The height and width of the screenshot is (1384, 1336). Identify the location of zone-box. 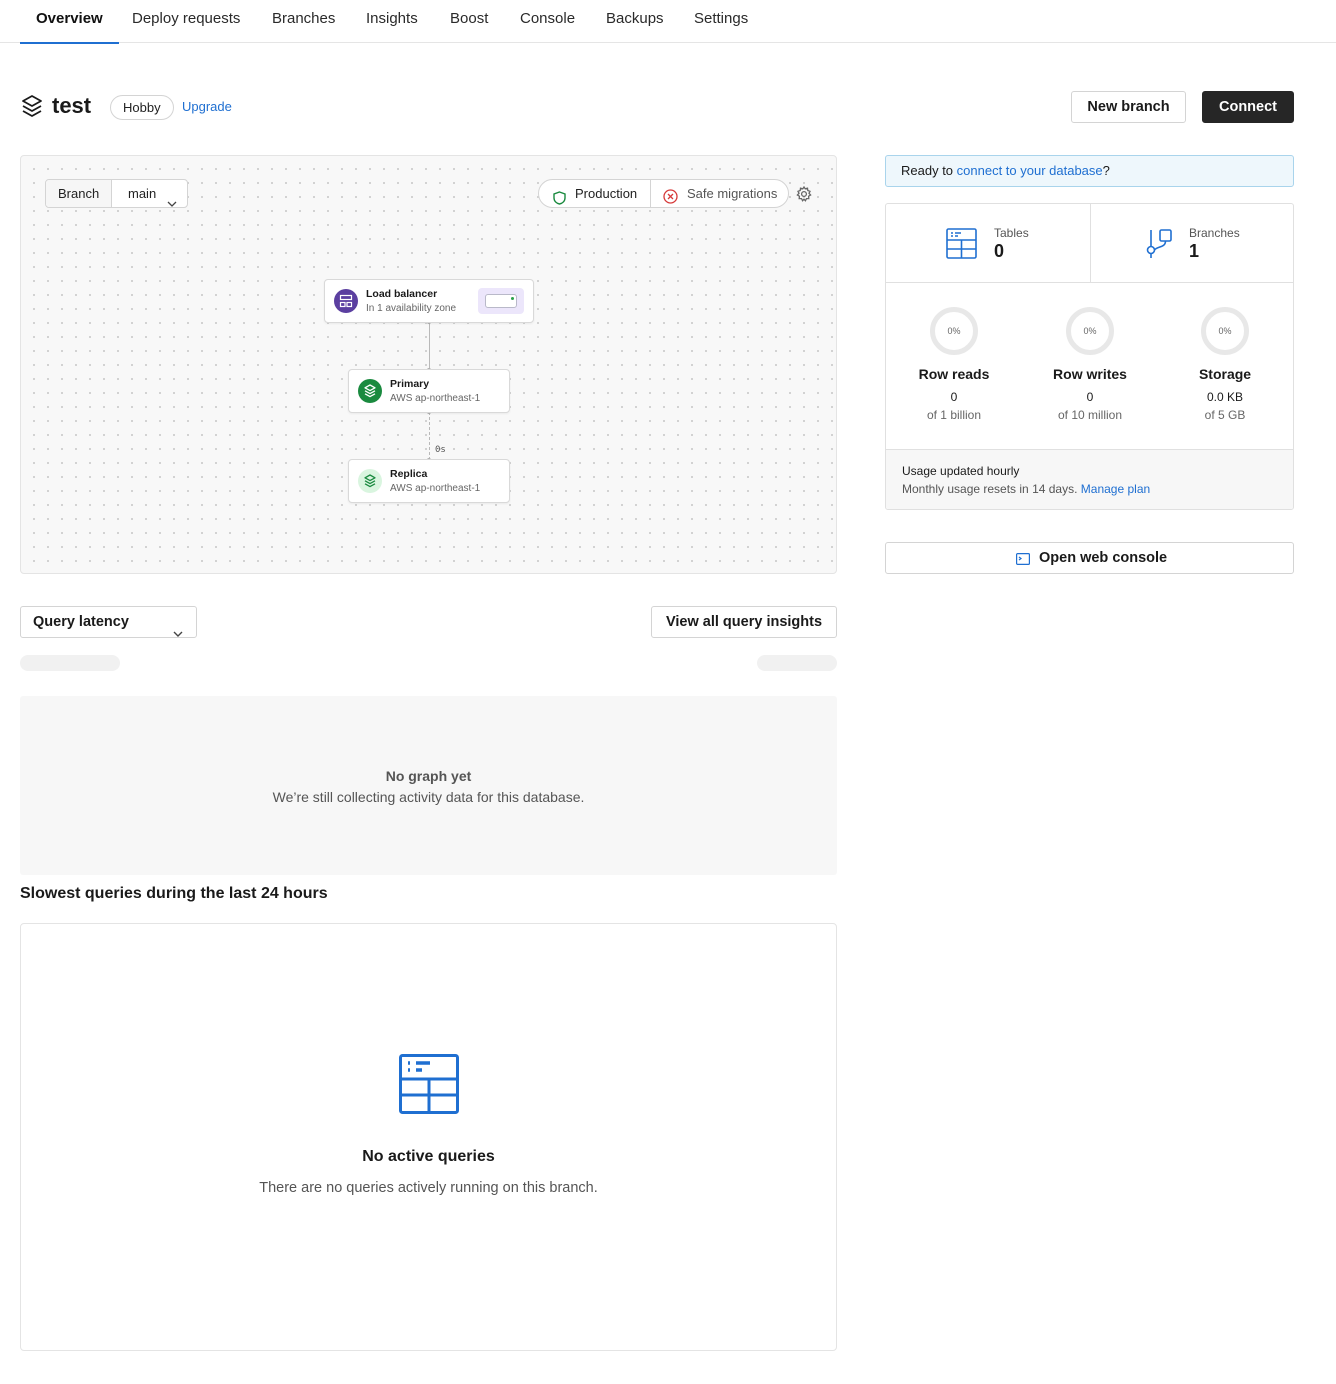
(501, 301).